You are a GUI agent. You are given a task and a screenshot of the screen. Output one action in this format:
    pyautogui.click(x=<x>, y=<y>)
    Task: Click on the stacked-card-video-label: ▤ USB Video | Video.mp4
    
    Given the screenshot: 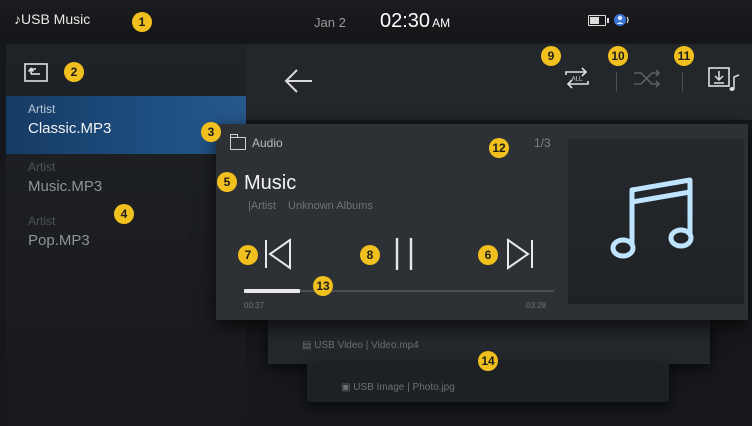 What is the action you would take?
    pyautogui.click(x=360, y=345)
    